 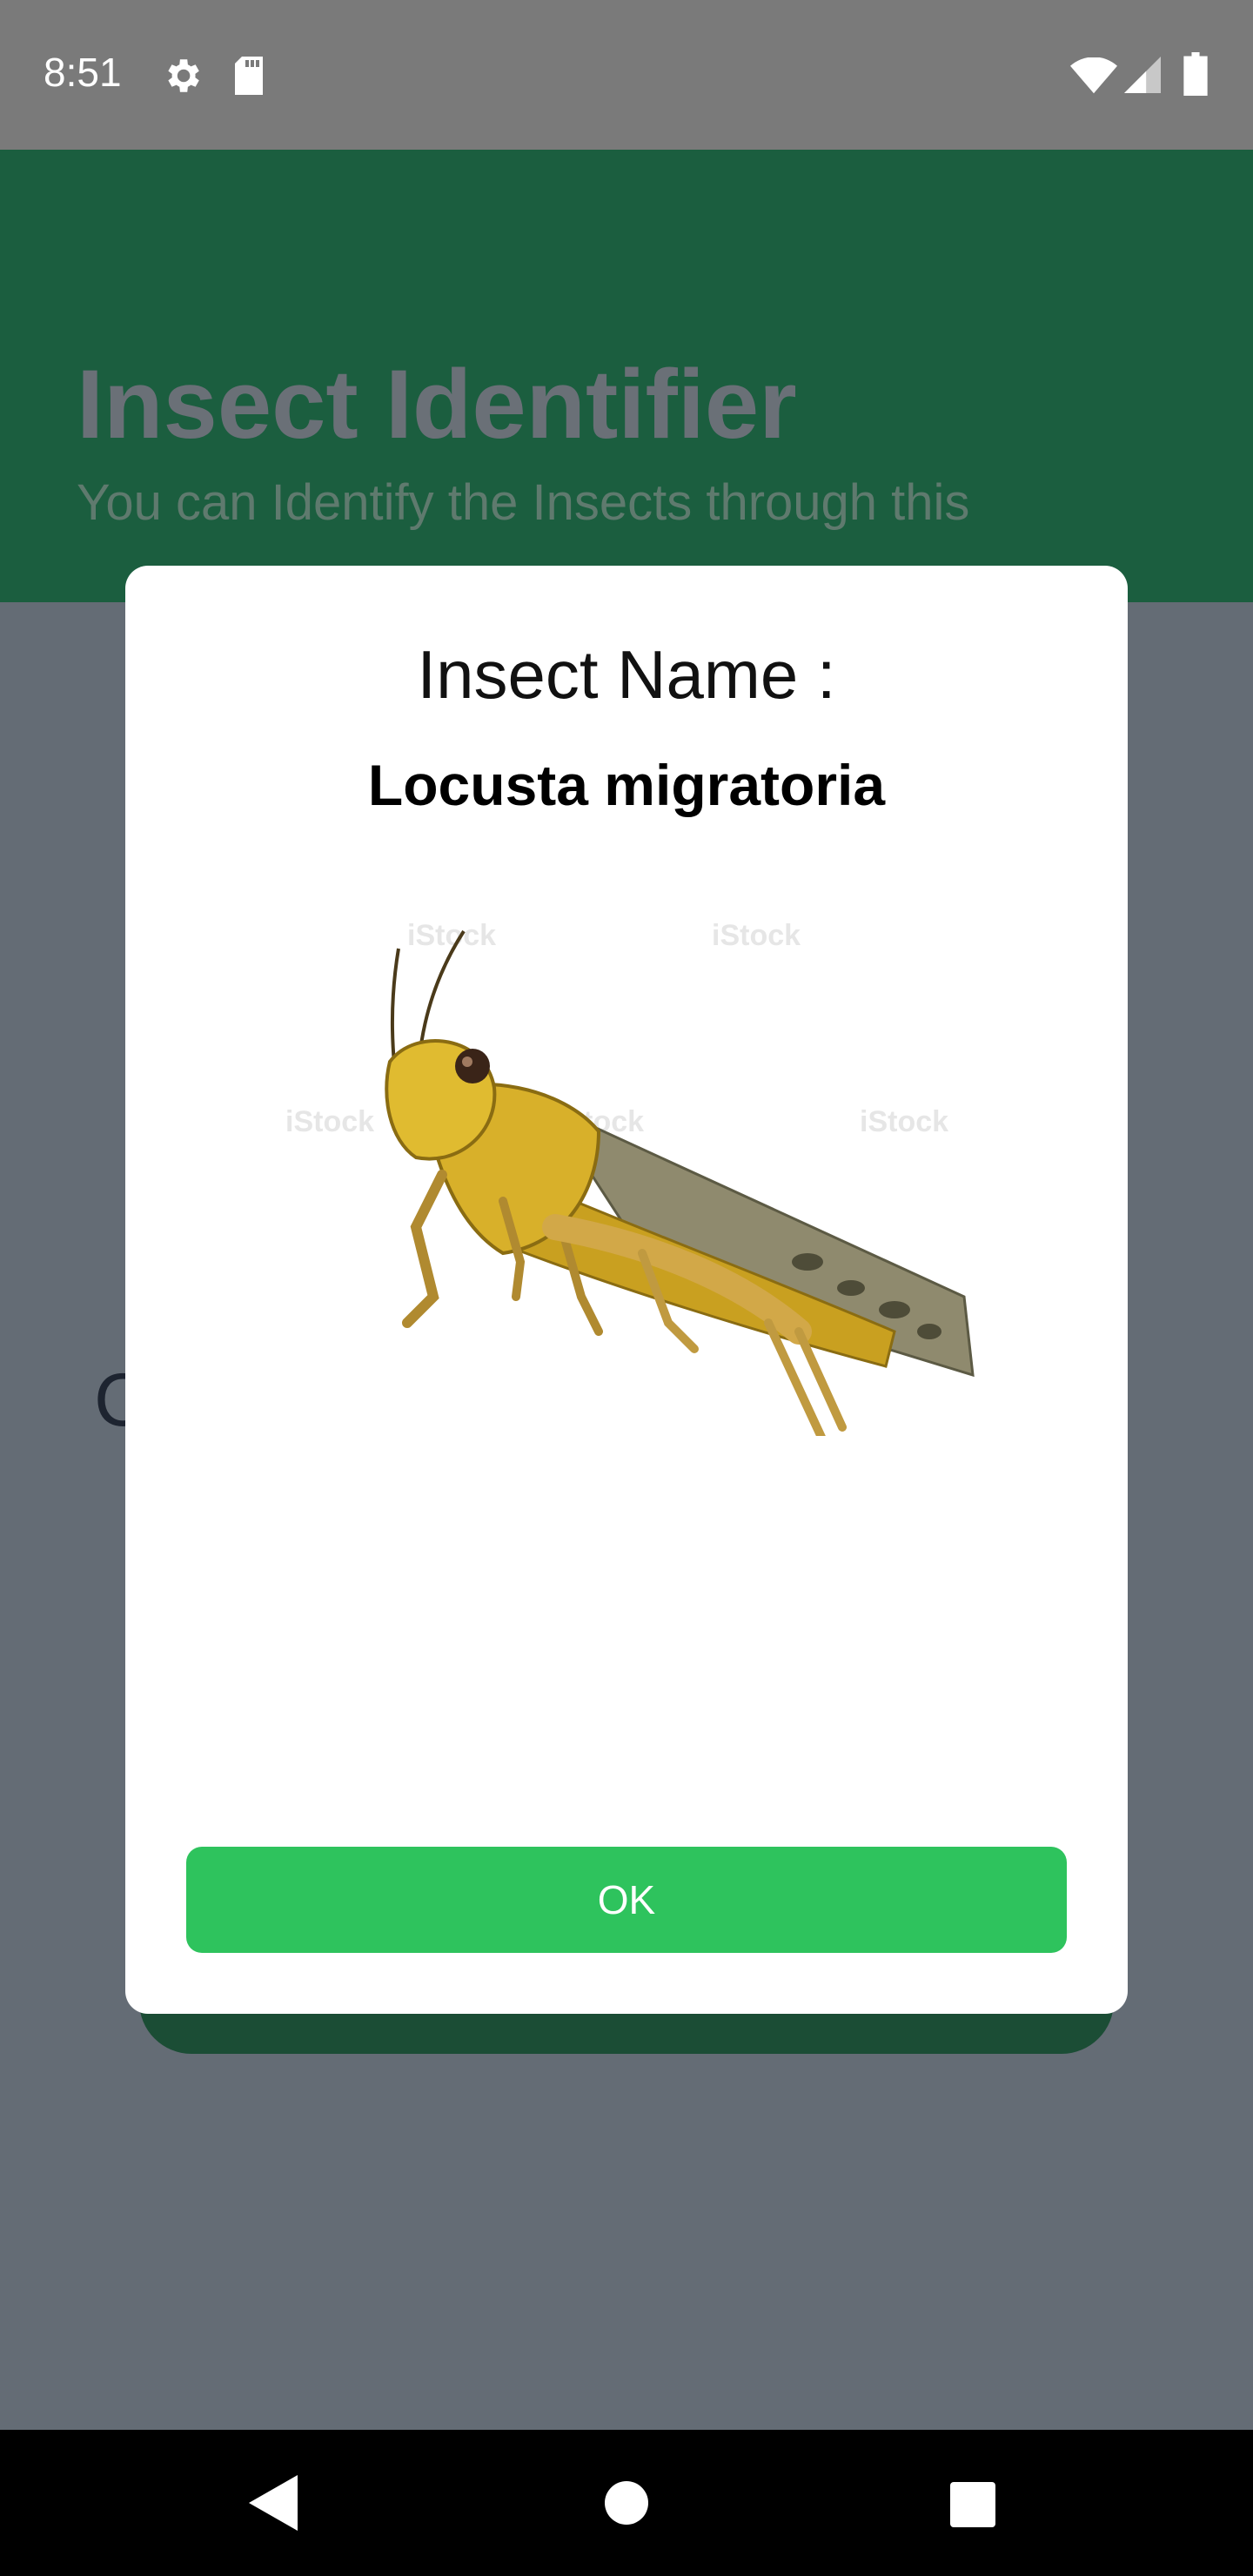 What do you see at coordinates (626, 785) in the screenshot?
I see `insect-name: Locusta migratoria` at bounding box center [626, 785].